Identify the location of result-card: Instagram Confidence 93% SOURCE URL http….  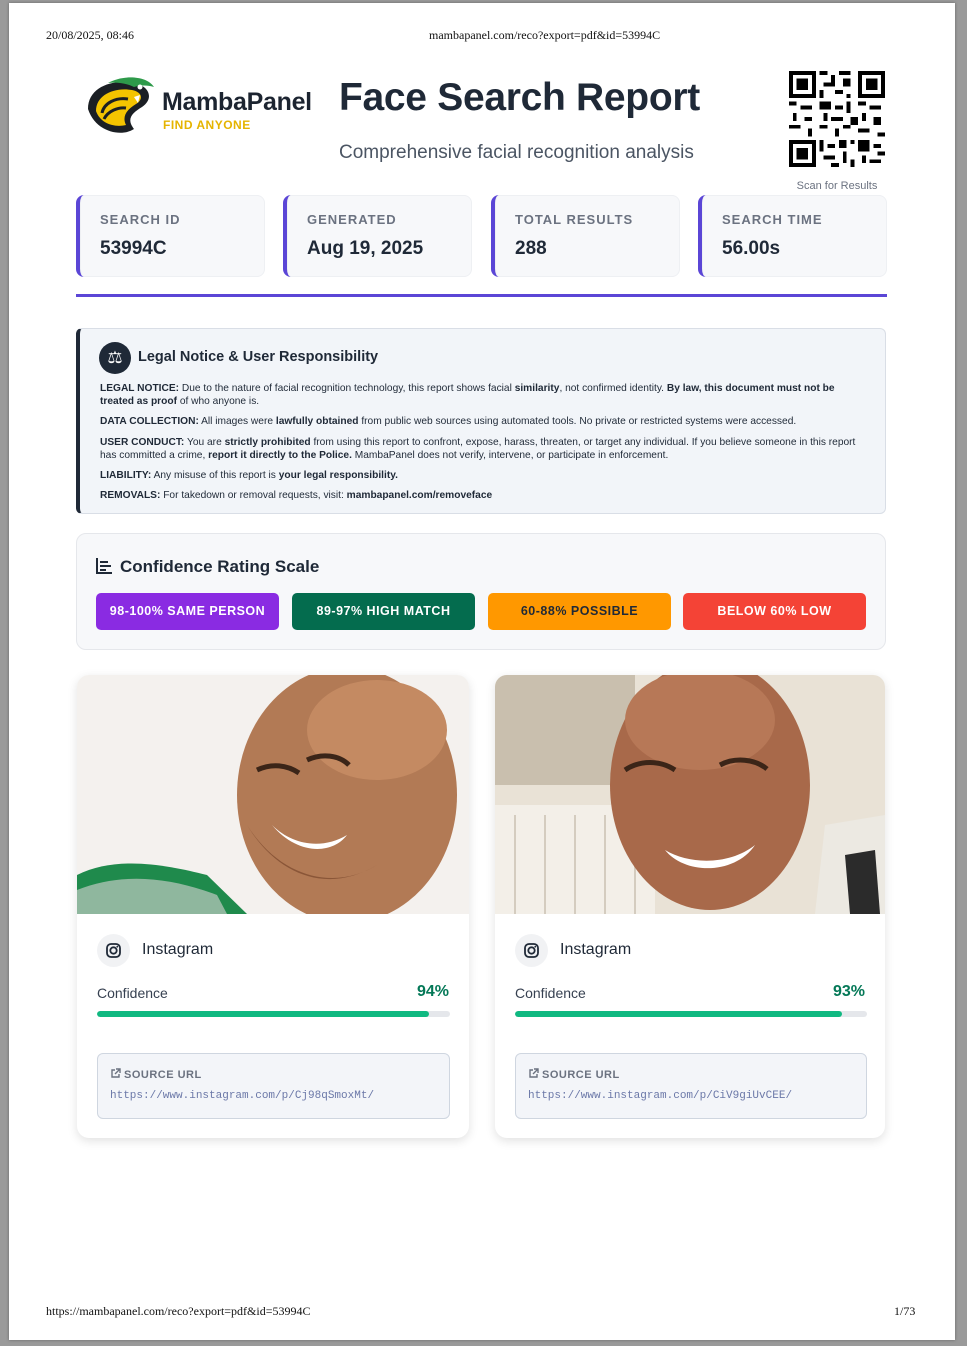
(690, 906).